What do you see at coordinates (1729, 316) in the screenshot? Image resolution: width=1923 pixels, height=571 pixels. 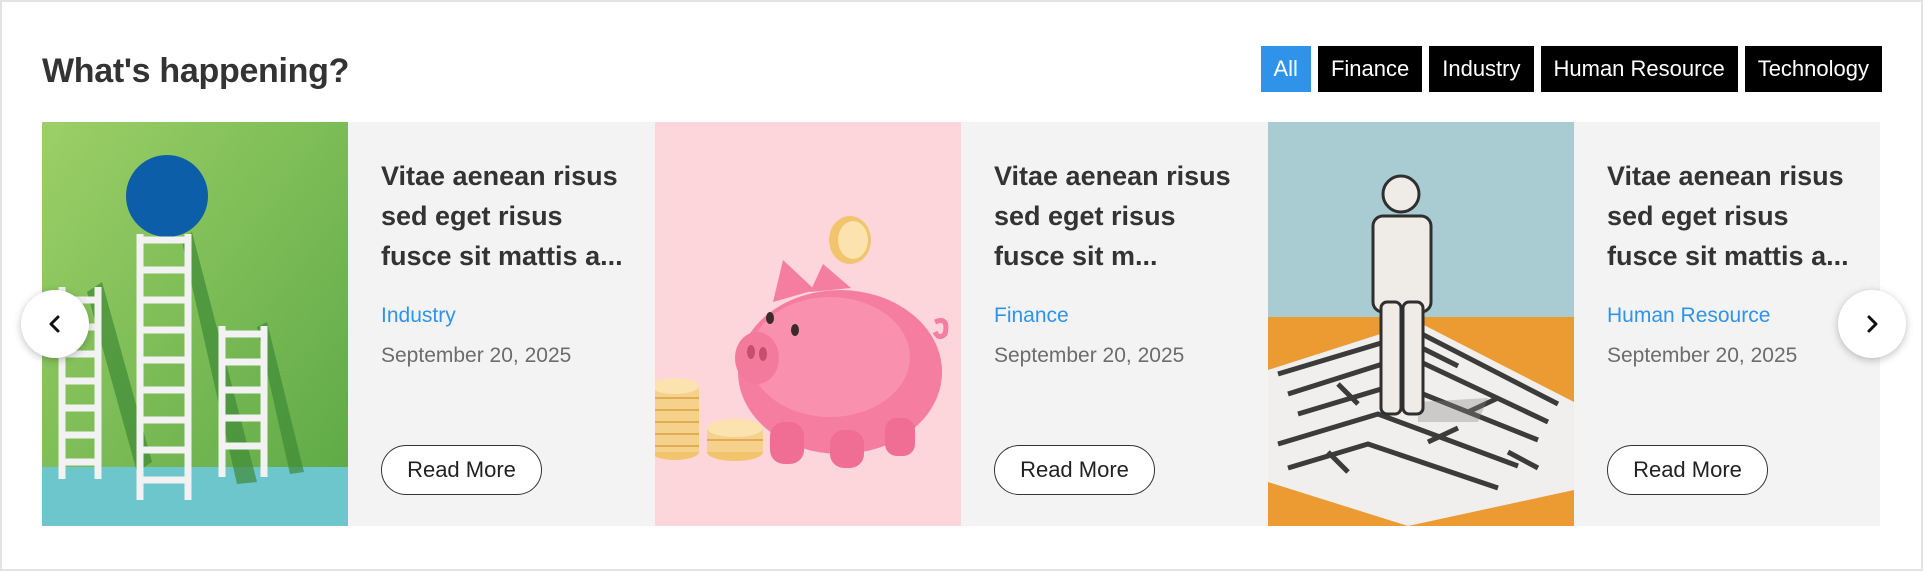 I see `news-card-category: Human Resource` at bounding box center [1729, 316].